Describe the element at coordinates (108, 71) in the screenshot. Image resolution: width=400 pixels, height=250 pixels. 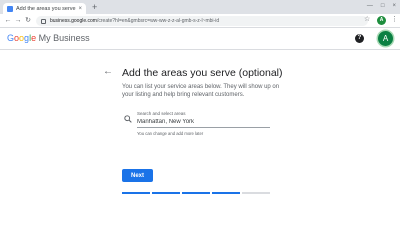
I see `back-arrow-icon: ←` at that location.